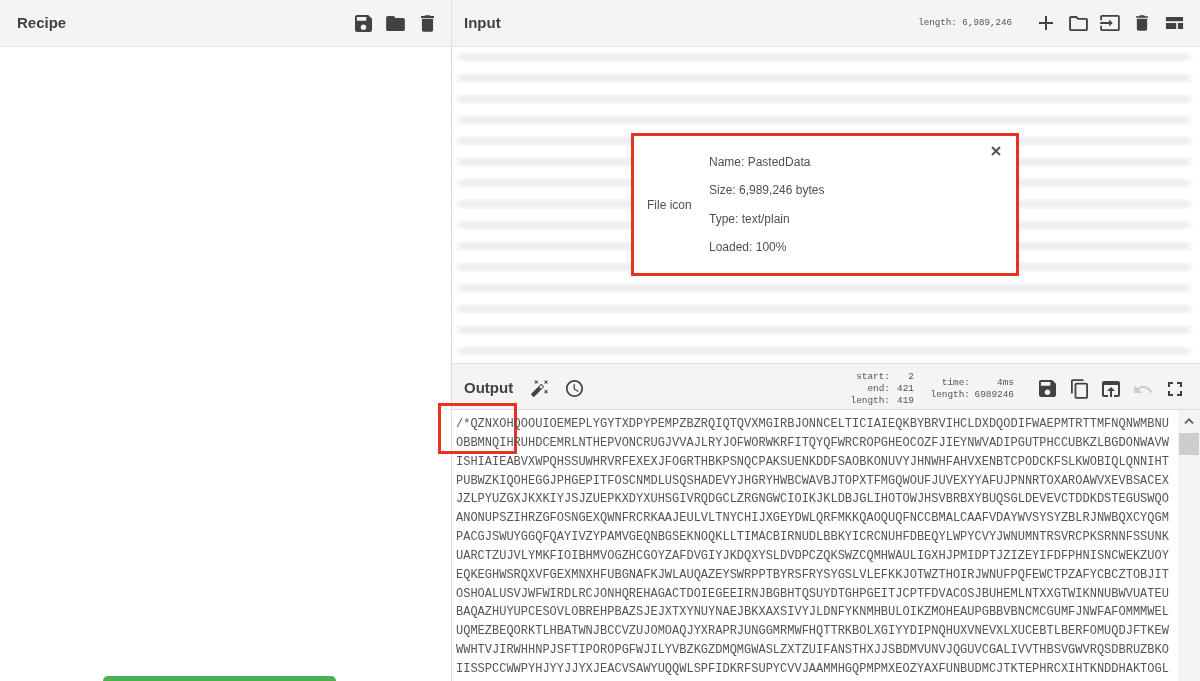  Describe the element at coordinates (1046, 23) in the screenshot. I see `plus-icon` at that location.